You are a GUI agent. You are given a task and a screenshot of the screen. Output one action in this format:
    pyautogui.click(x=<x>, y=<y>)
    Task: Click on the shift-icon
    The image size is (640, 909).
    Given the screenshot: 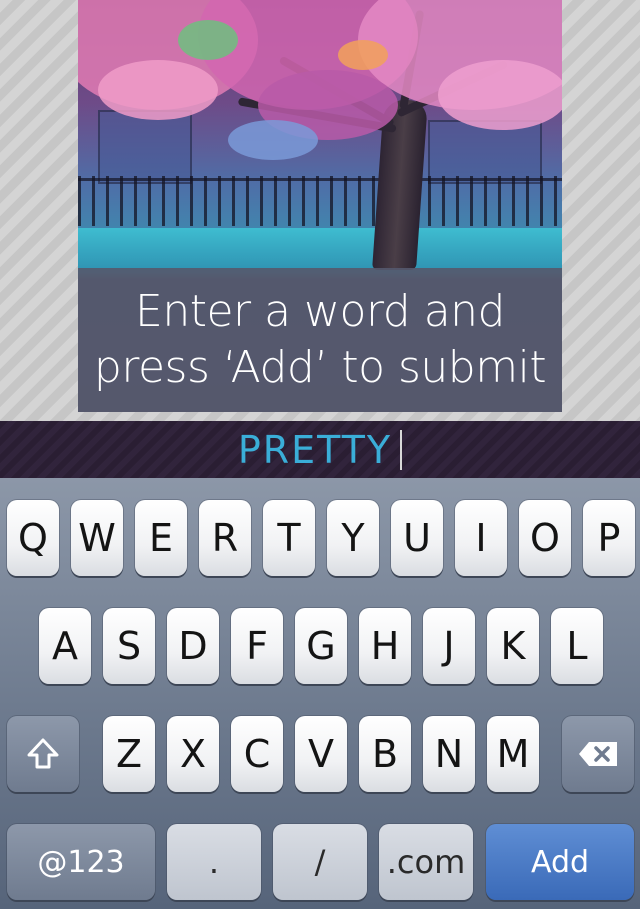 What is the action you would take?
    pyautogui.click(x=43, y=754)
    